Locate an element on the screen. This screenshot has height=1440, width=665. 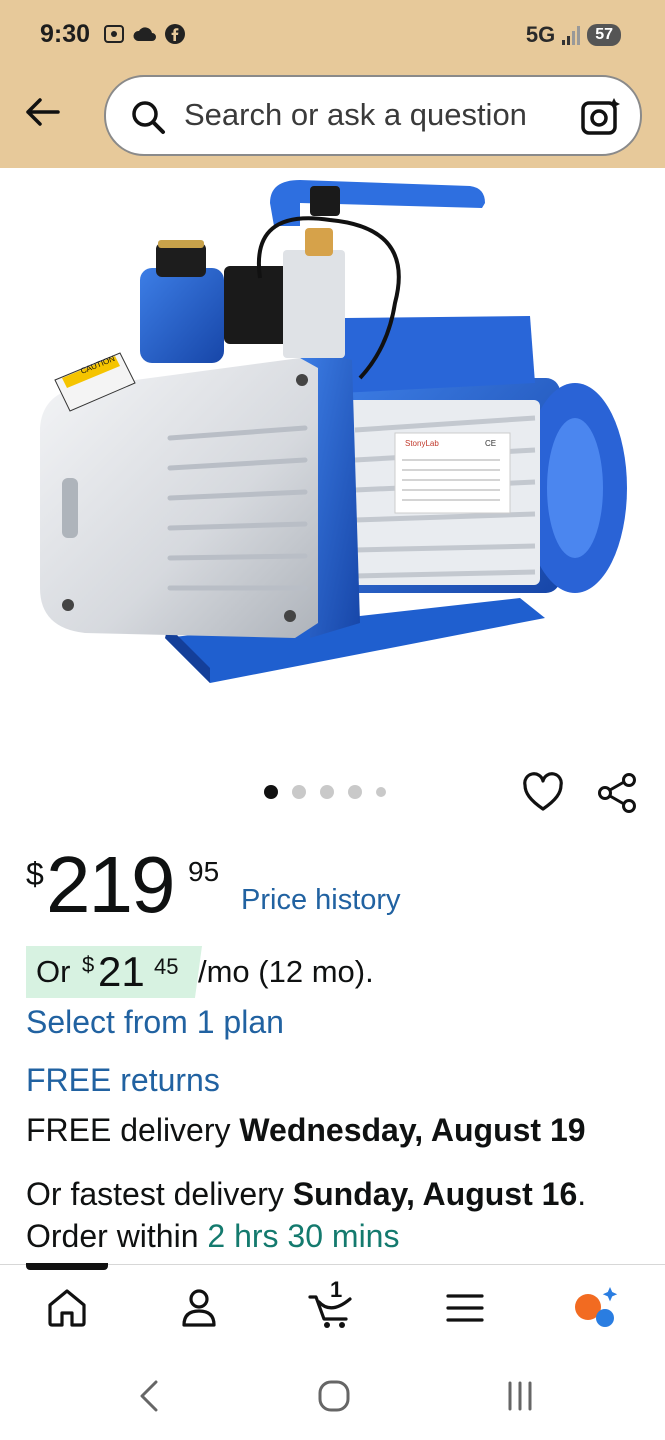
facebook-icon is located at coordinates (175, 34).